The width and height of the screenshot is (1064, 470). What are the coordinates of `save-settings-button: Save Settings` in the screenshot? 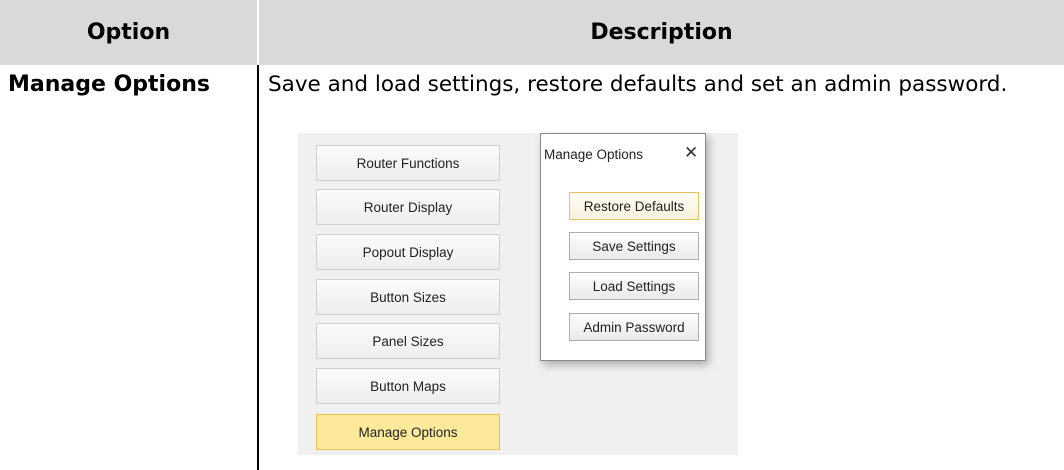 It's located at (634, 246).